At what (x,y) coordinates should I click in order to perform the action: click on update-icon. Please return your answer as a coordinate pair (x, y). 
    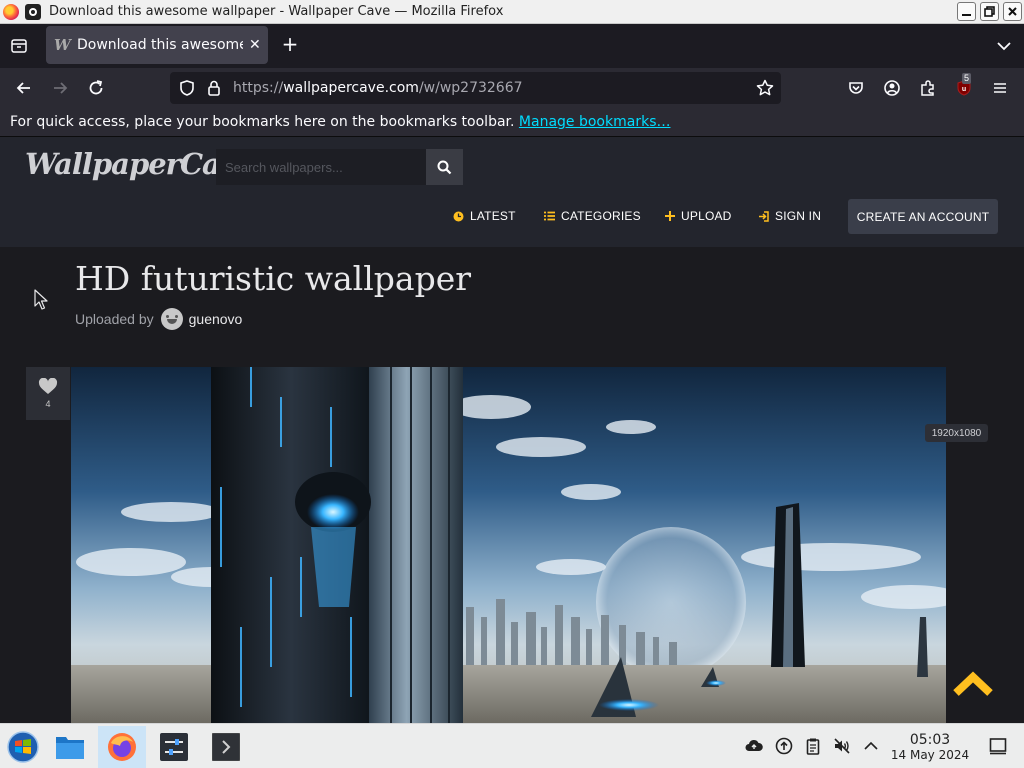
    Looking at the image, I should click on (784, 746).